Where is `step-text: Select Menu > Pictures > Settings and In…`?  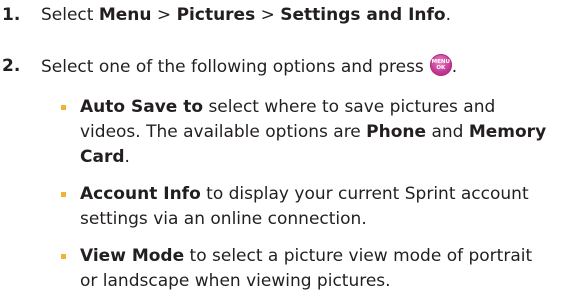 step-text: Select Menu > Pictures > Settings and In… is located at coordinates (246, 15).